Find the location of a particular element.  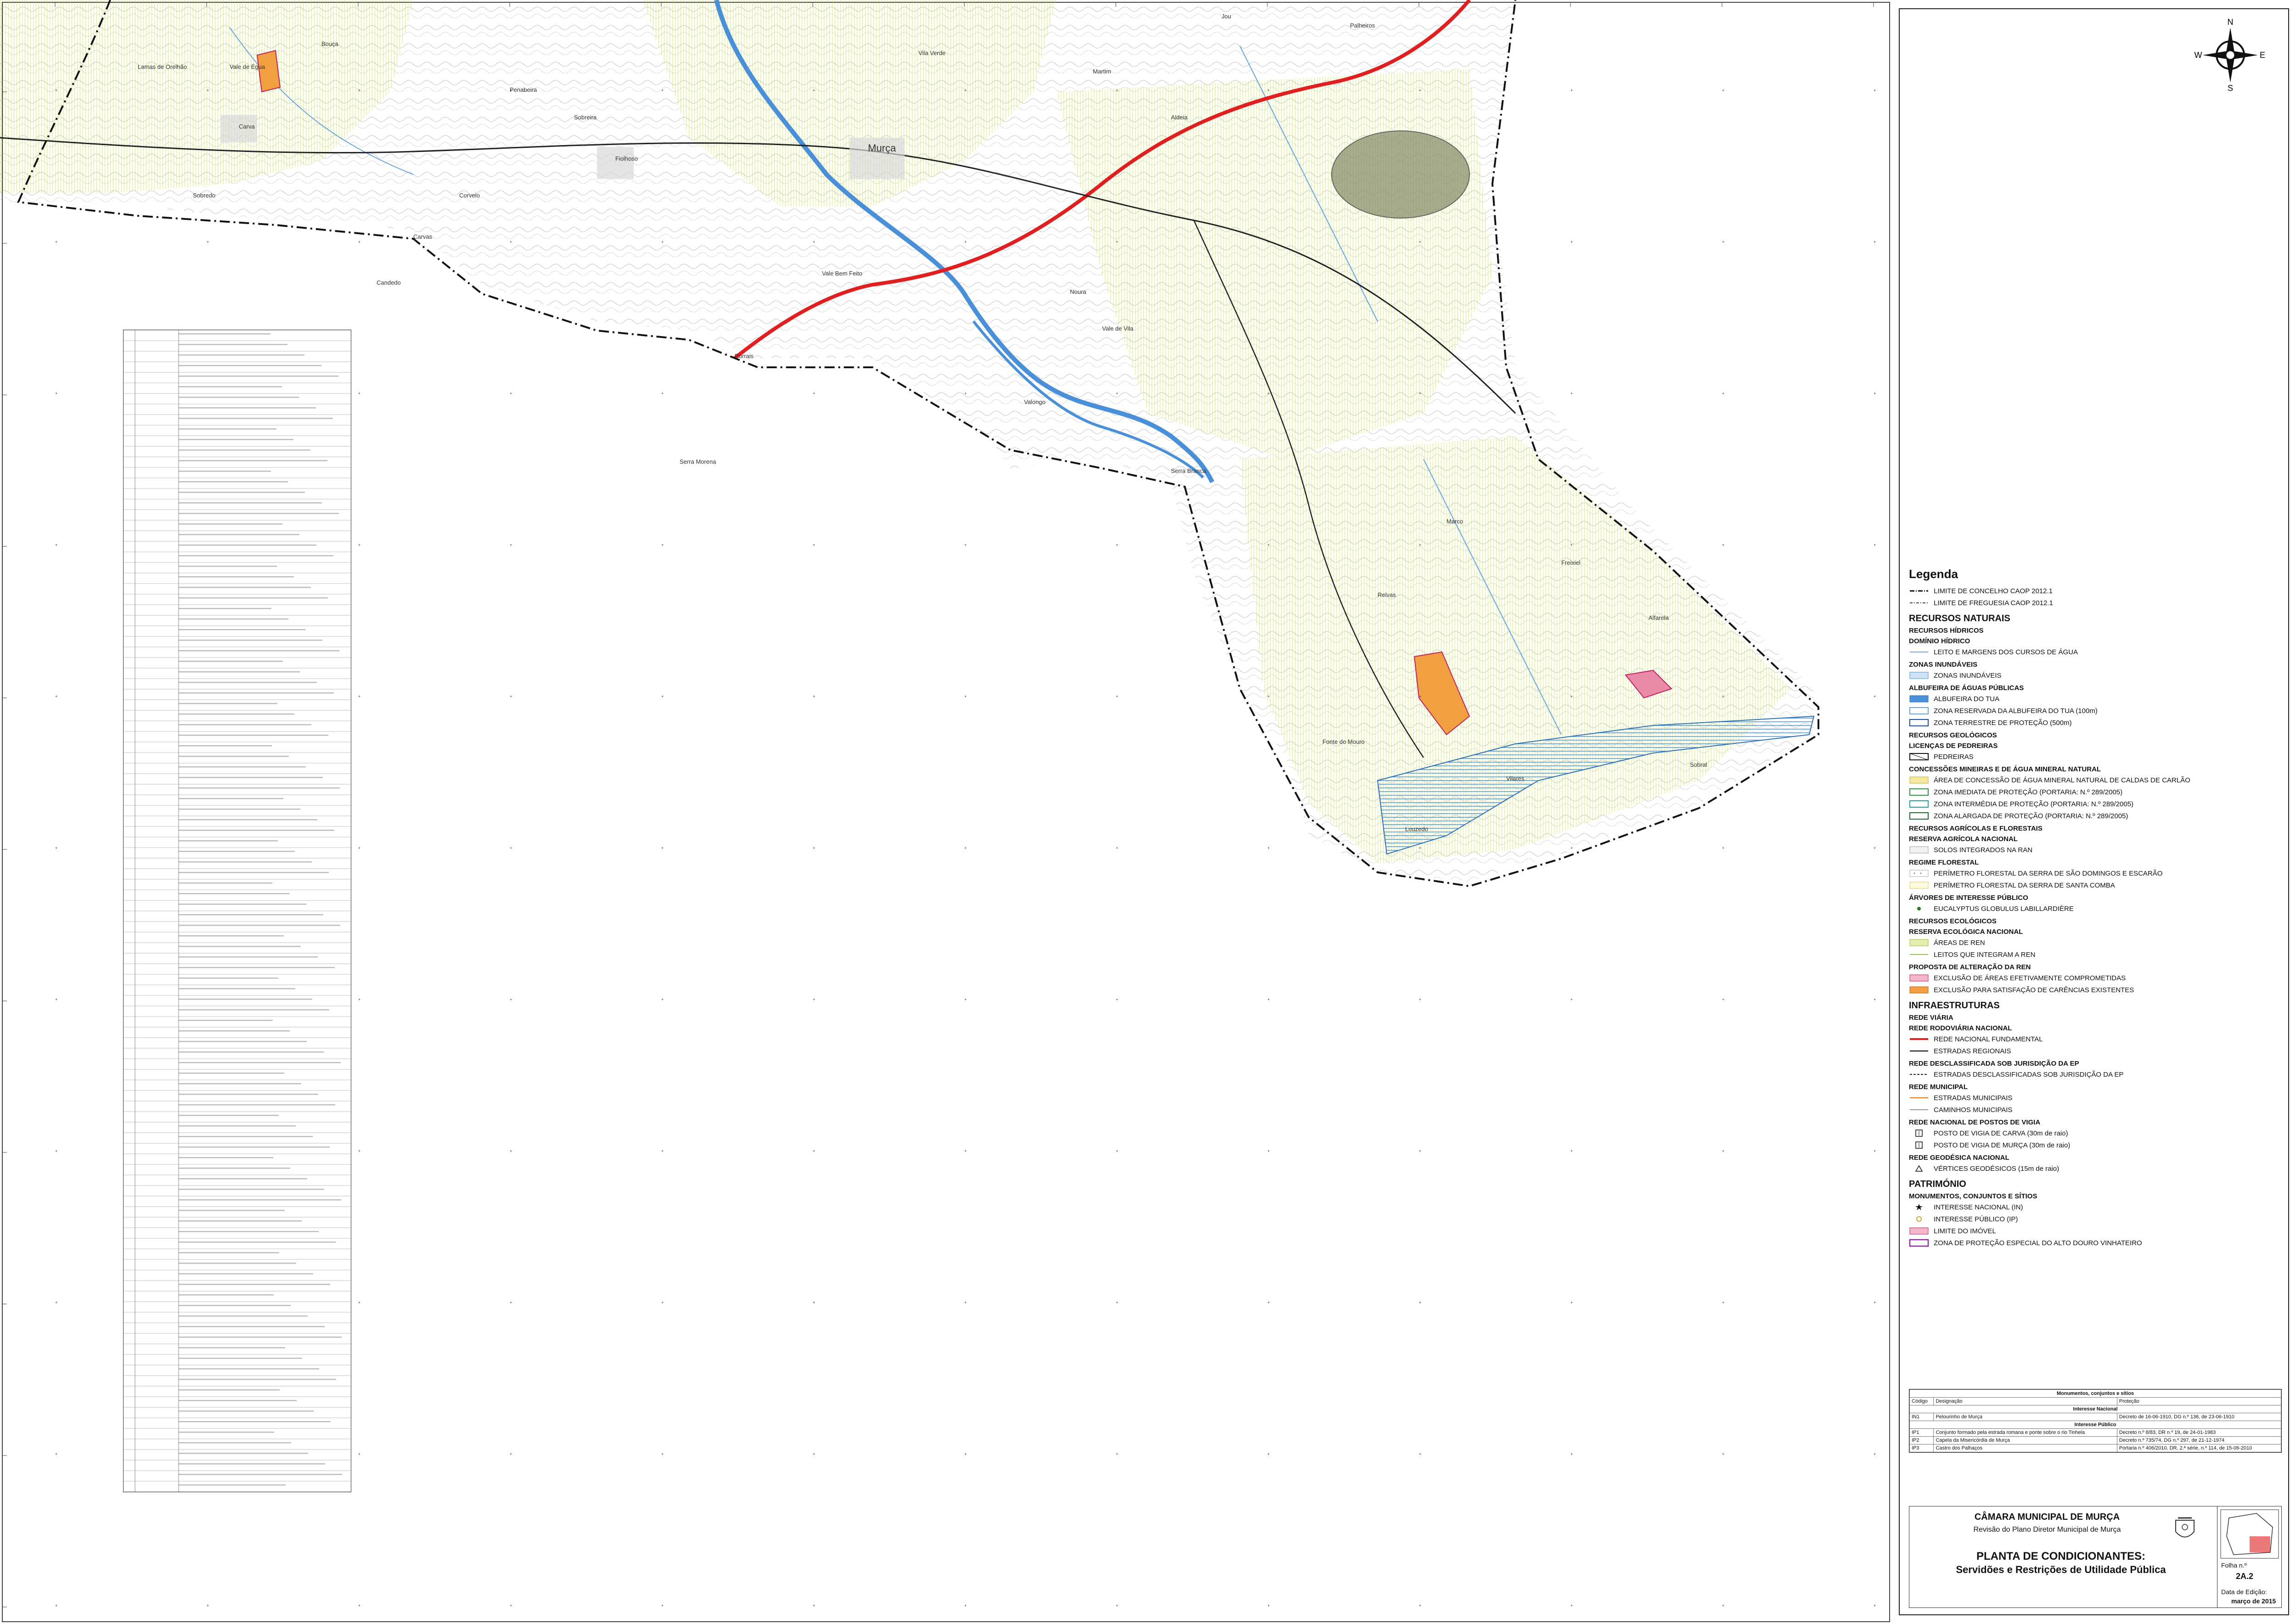

legend-item-label: POSTO DE VIGIA DE CARVA (30m de raio) is located at coordinates (2001, 1133).